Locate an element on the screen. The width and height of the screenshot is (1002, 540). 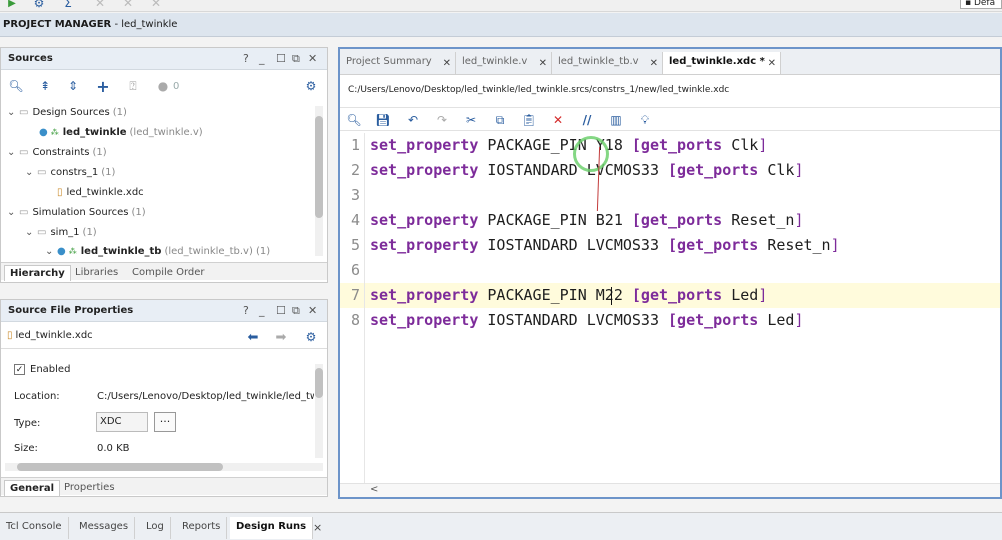
tab-hierarchy: Hierarchy is located at coordinates (37, 273).